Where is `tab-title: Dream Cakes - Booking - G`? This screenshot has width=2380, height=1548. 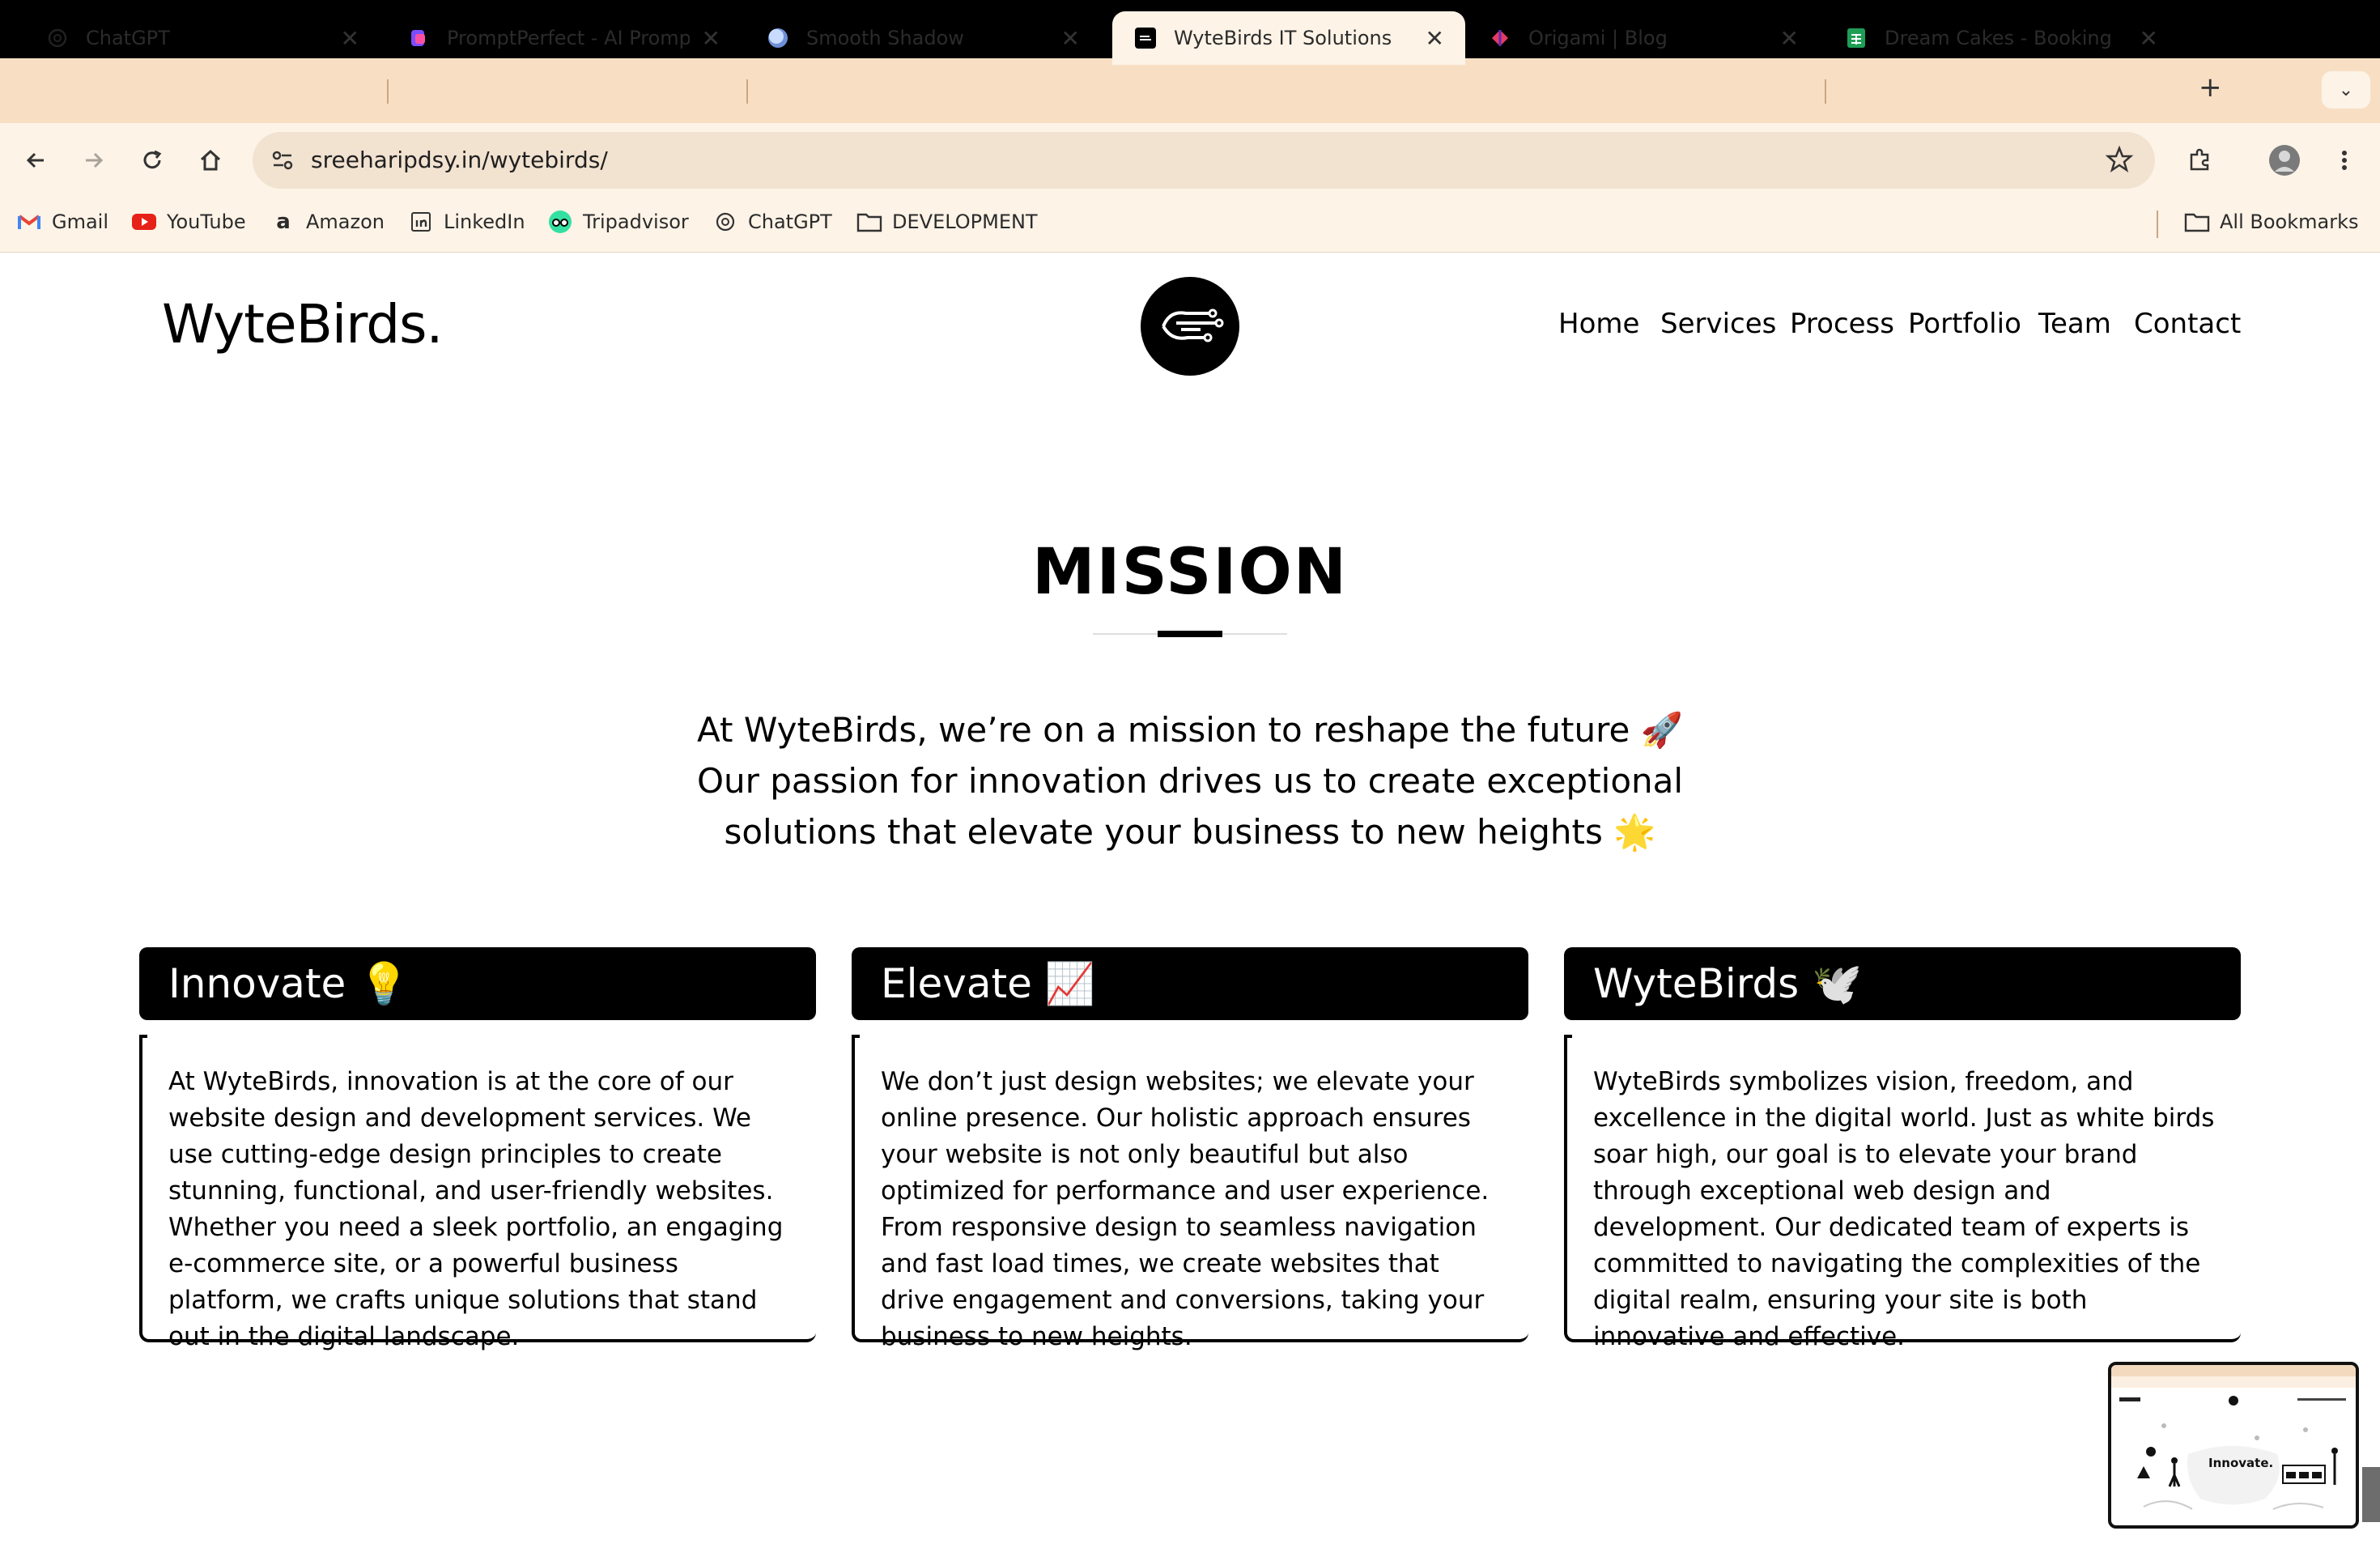 tab-title: Dream Cakes - Booking - G is located at coordinates (1998, 38).